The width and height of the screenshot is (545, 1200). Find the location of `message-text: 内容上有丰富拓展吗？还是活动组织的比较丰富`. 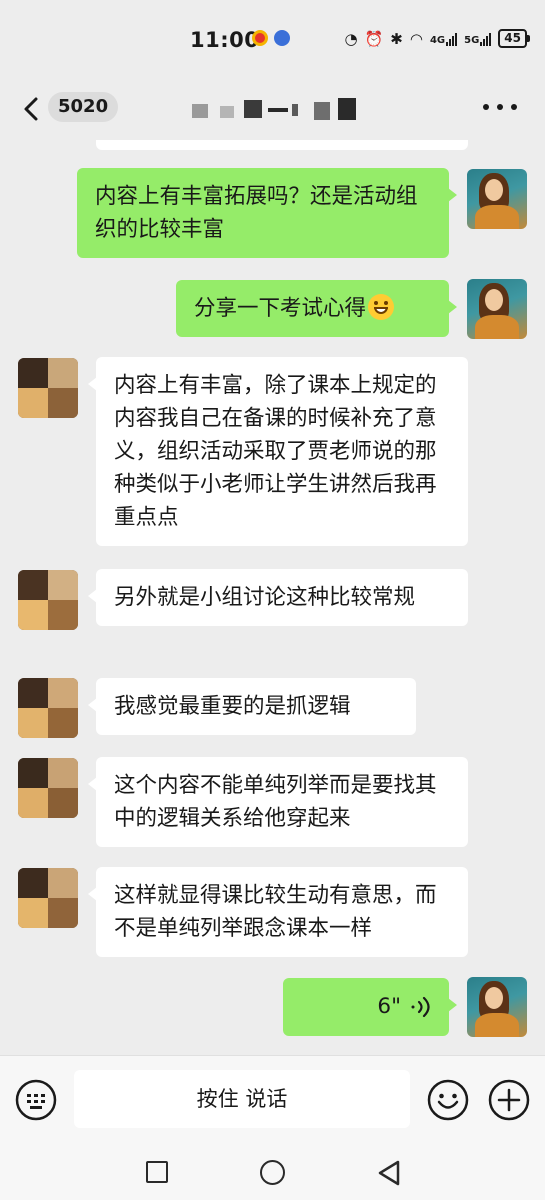

message-text: 内容上有丰富拓展吗？还是活动组织的比较丰富 is located at coordinates (256, 213).